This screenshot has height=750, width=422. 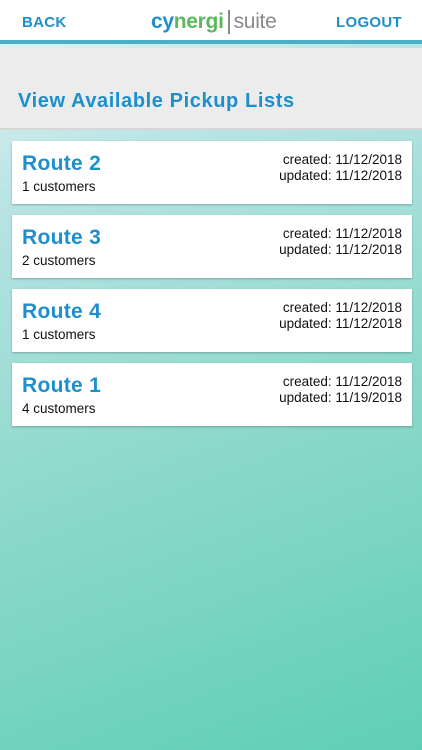 I want to click on cynergi-suite-logo: cy nergi suite, so click(x=214, y=22).